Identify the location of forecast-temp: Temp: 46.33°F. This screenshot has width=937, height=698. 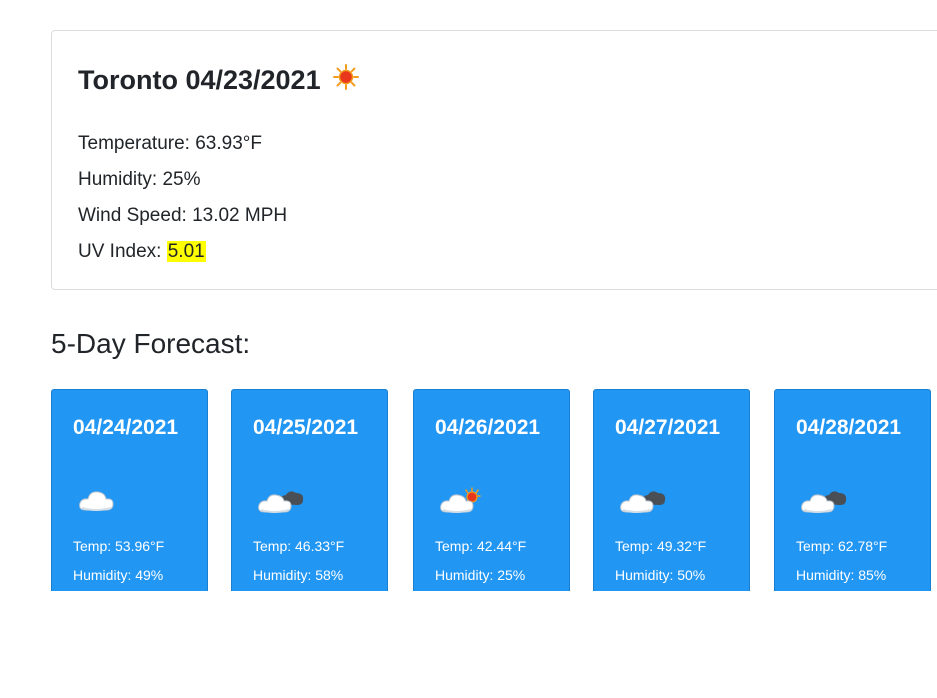
(299, 546).